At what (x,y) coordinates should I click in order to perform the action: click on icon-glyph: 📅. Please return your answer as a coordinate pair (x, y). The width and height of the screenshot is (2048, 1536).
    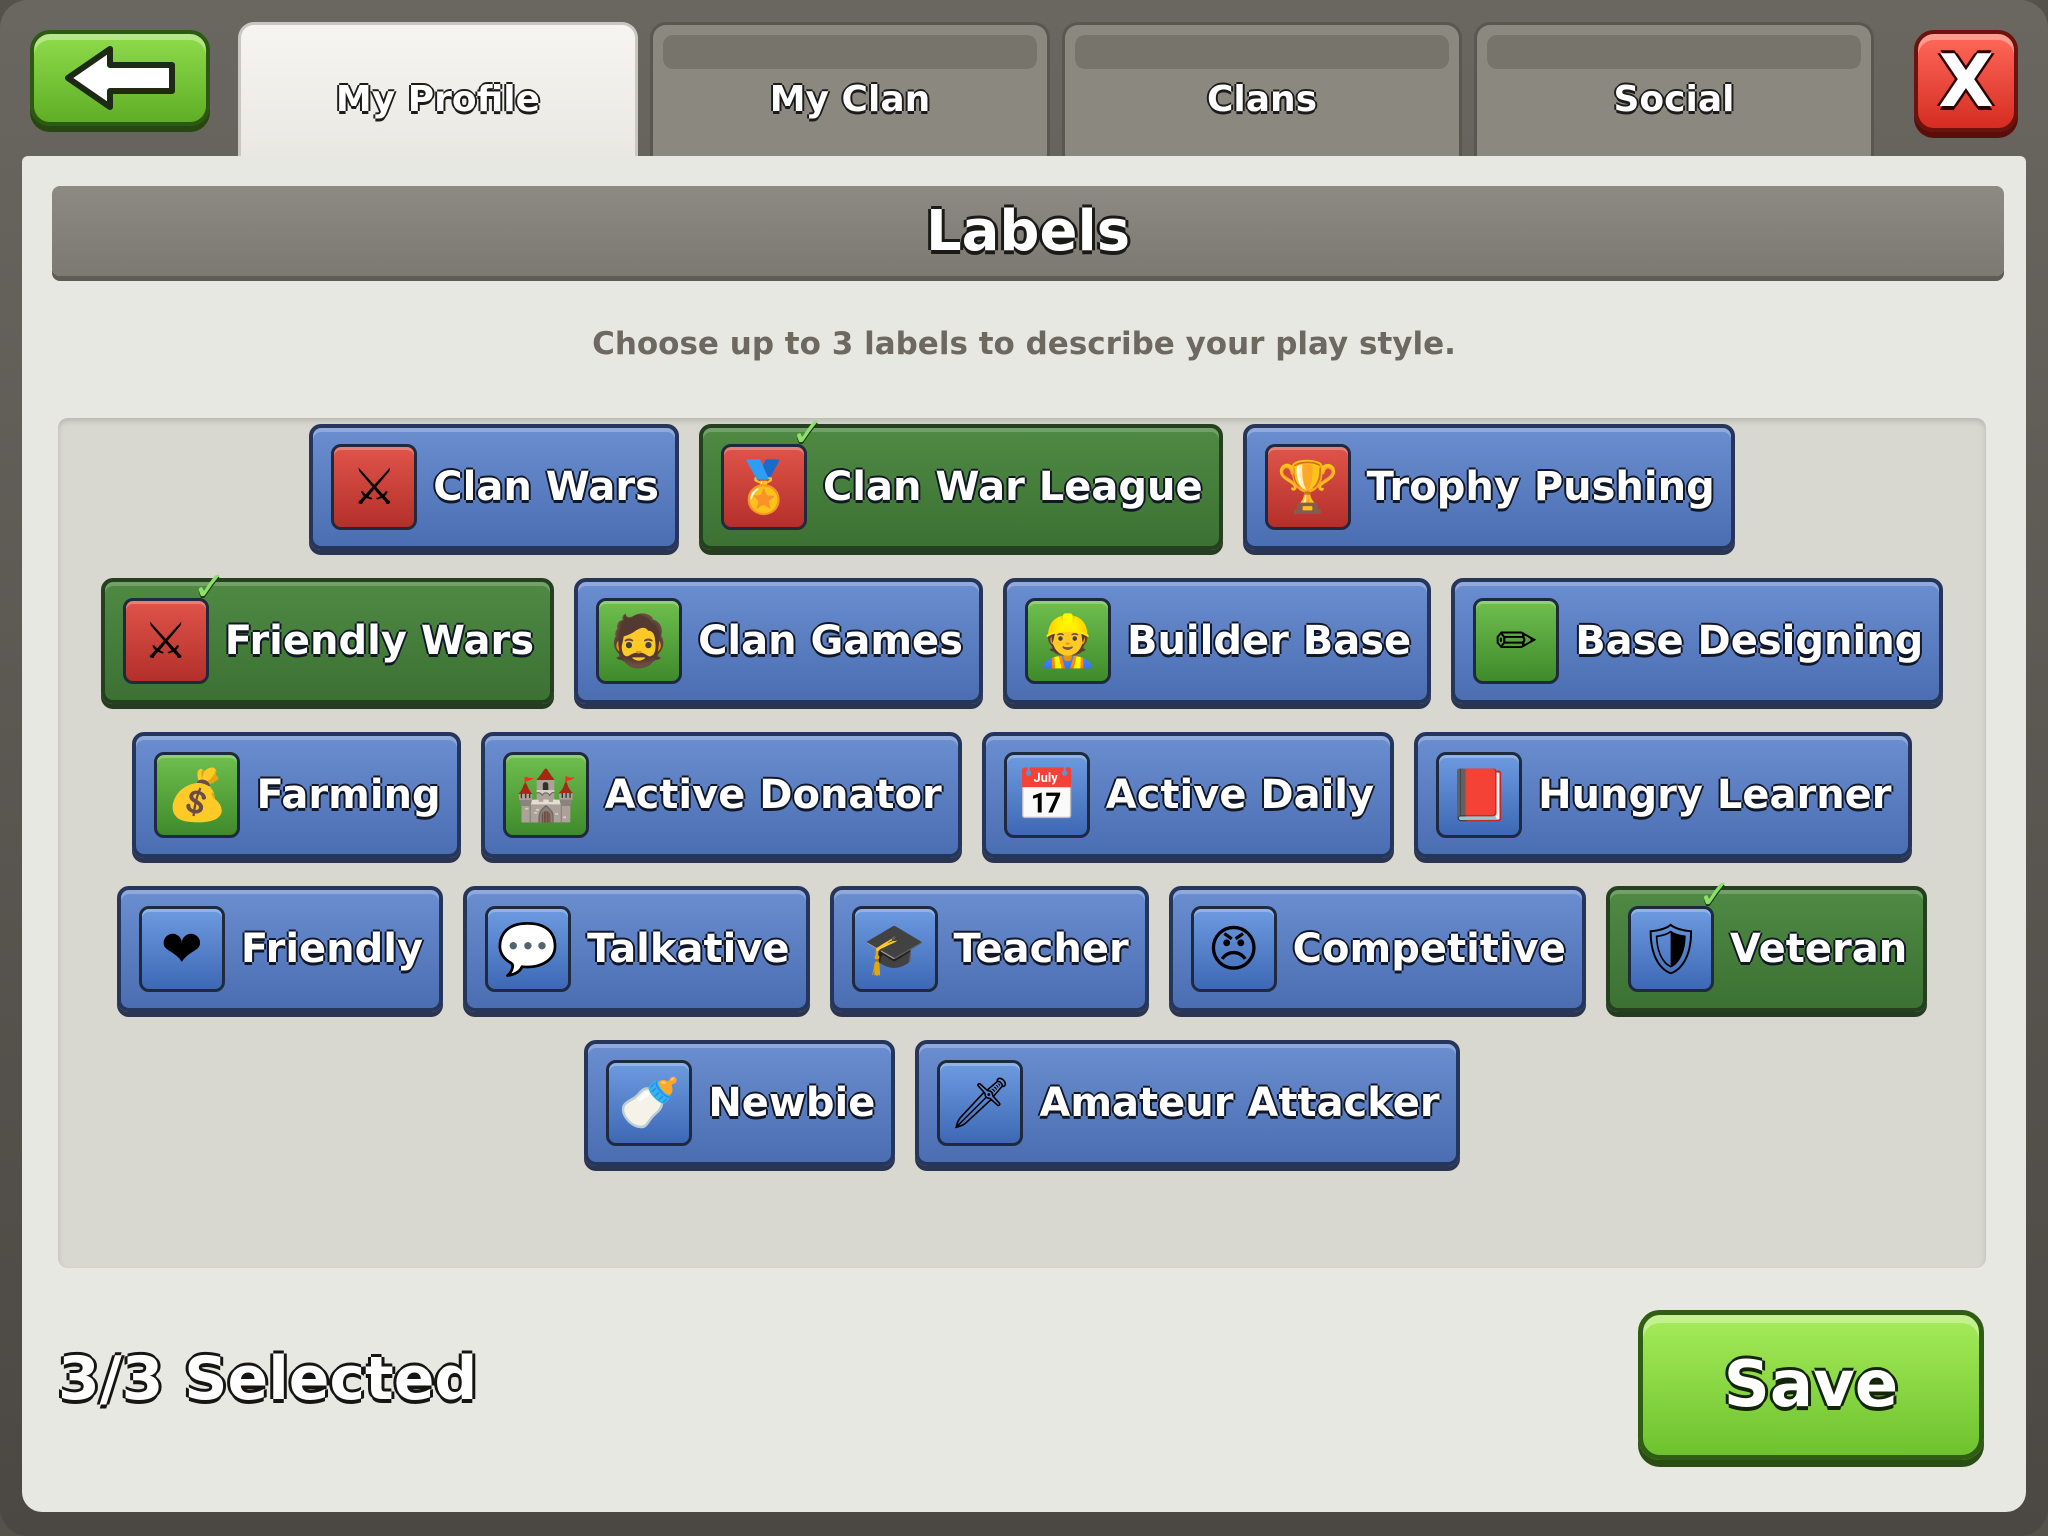
    Looking at the image, I should click on (1046, 795).